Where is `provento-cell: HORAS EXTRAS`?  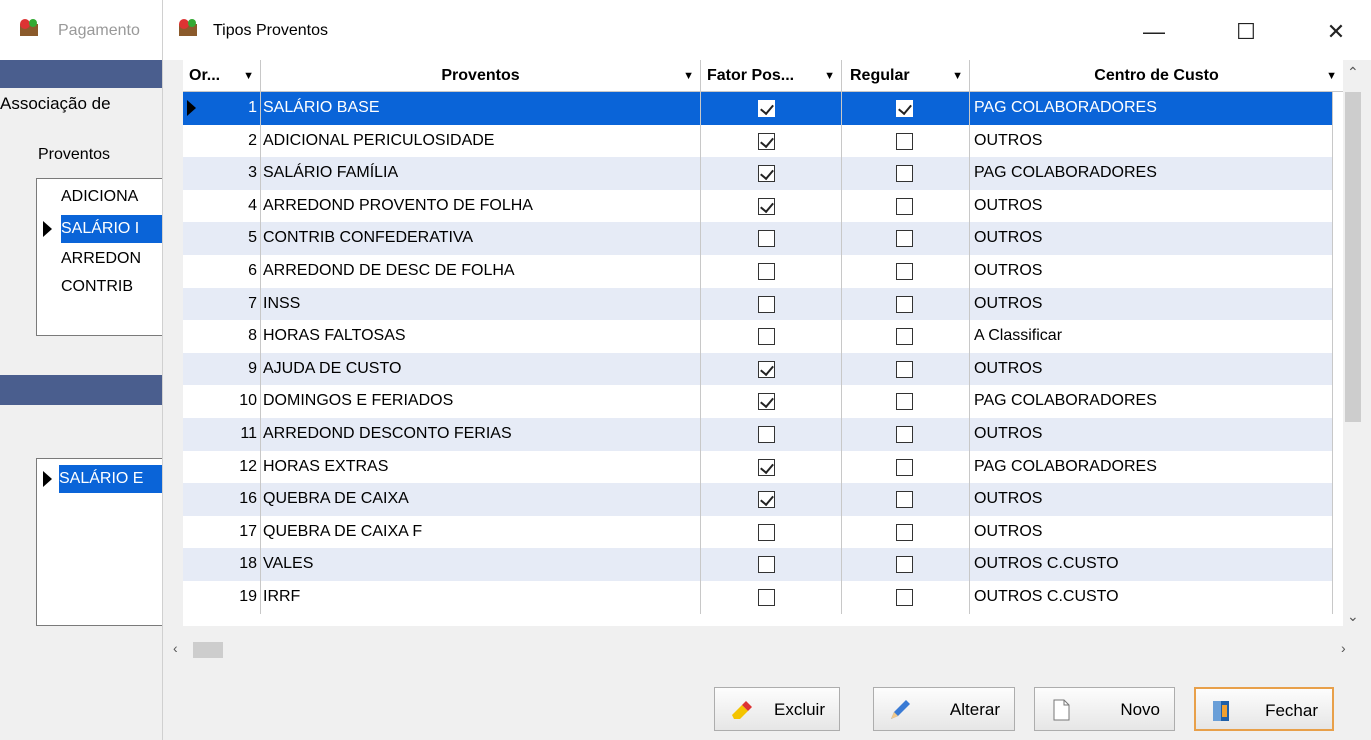 provento-cell: HORAS EXTRAS is located at coordinates (481, 467).